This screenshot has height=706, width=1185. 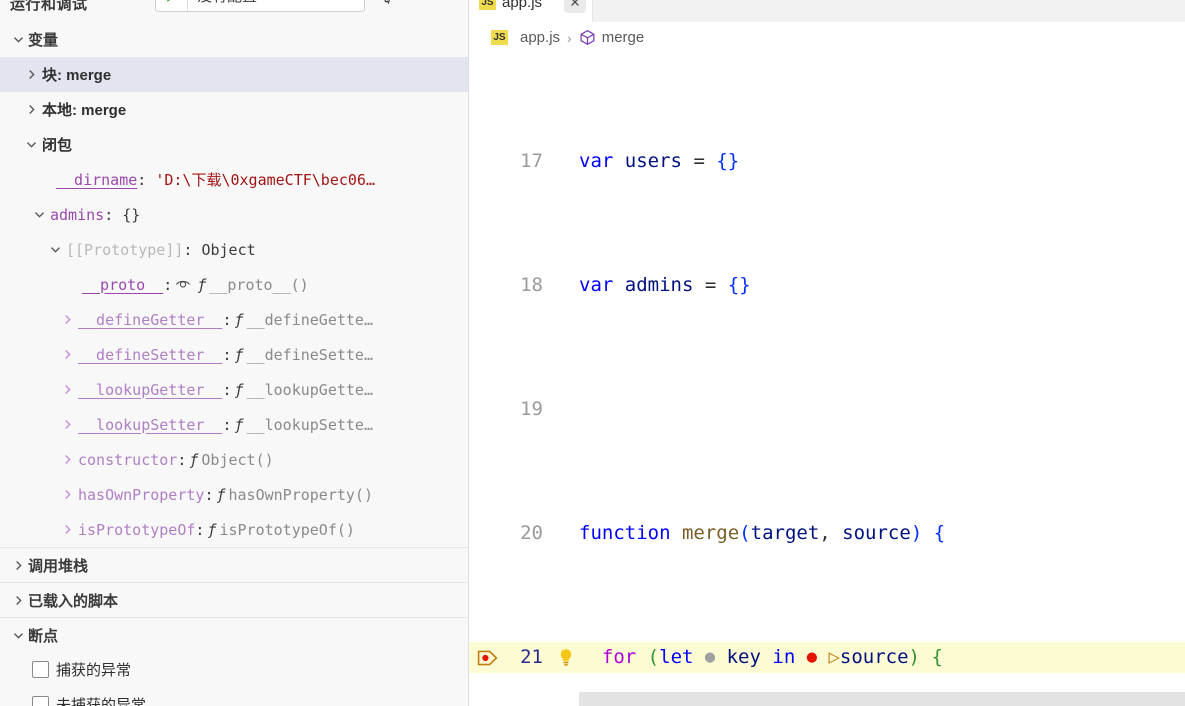 What do you see at coordinates (234, 214) in the screenshot?
I see `tree-item-admins: admins: {}` at bounding box center [234, 214].